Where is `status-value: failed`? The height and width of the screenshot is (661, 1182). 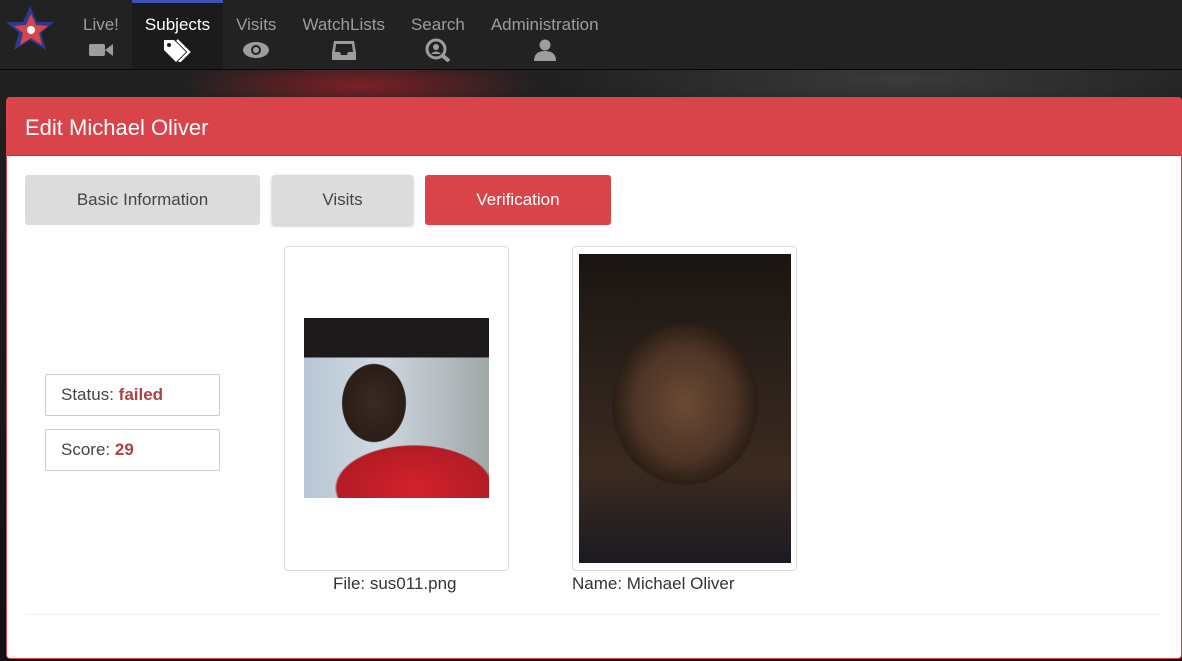 status-value: failed is located at coordinates (141, 394).